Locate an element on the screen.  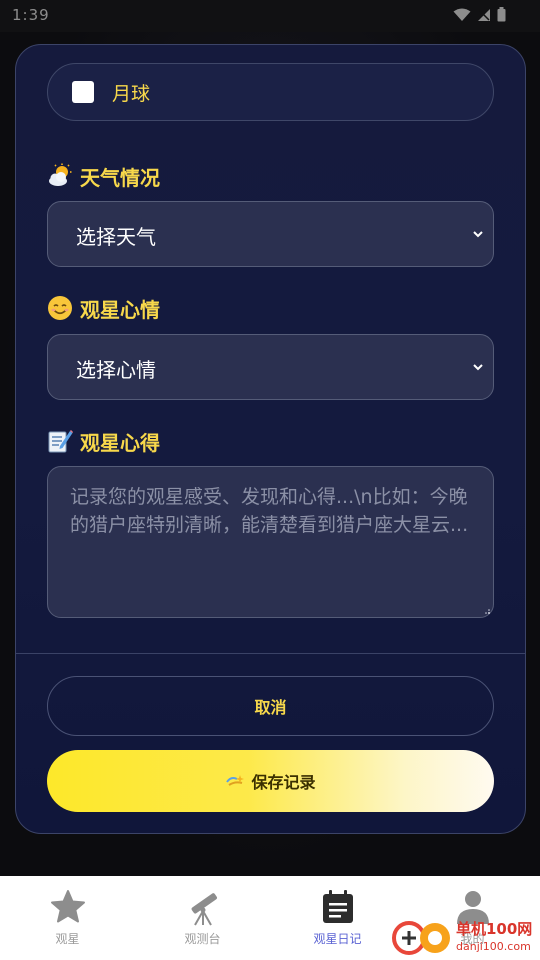
tab-label: 观测台 is located at coordinates (202, 939).